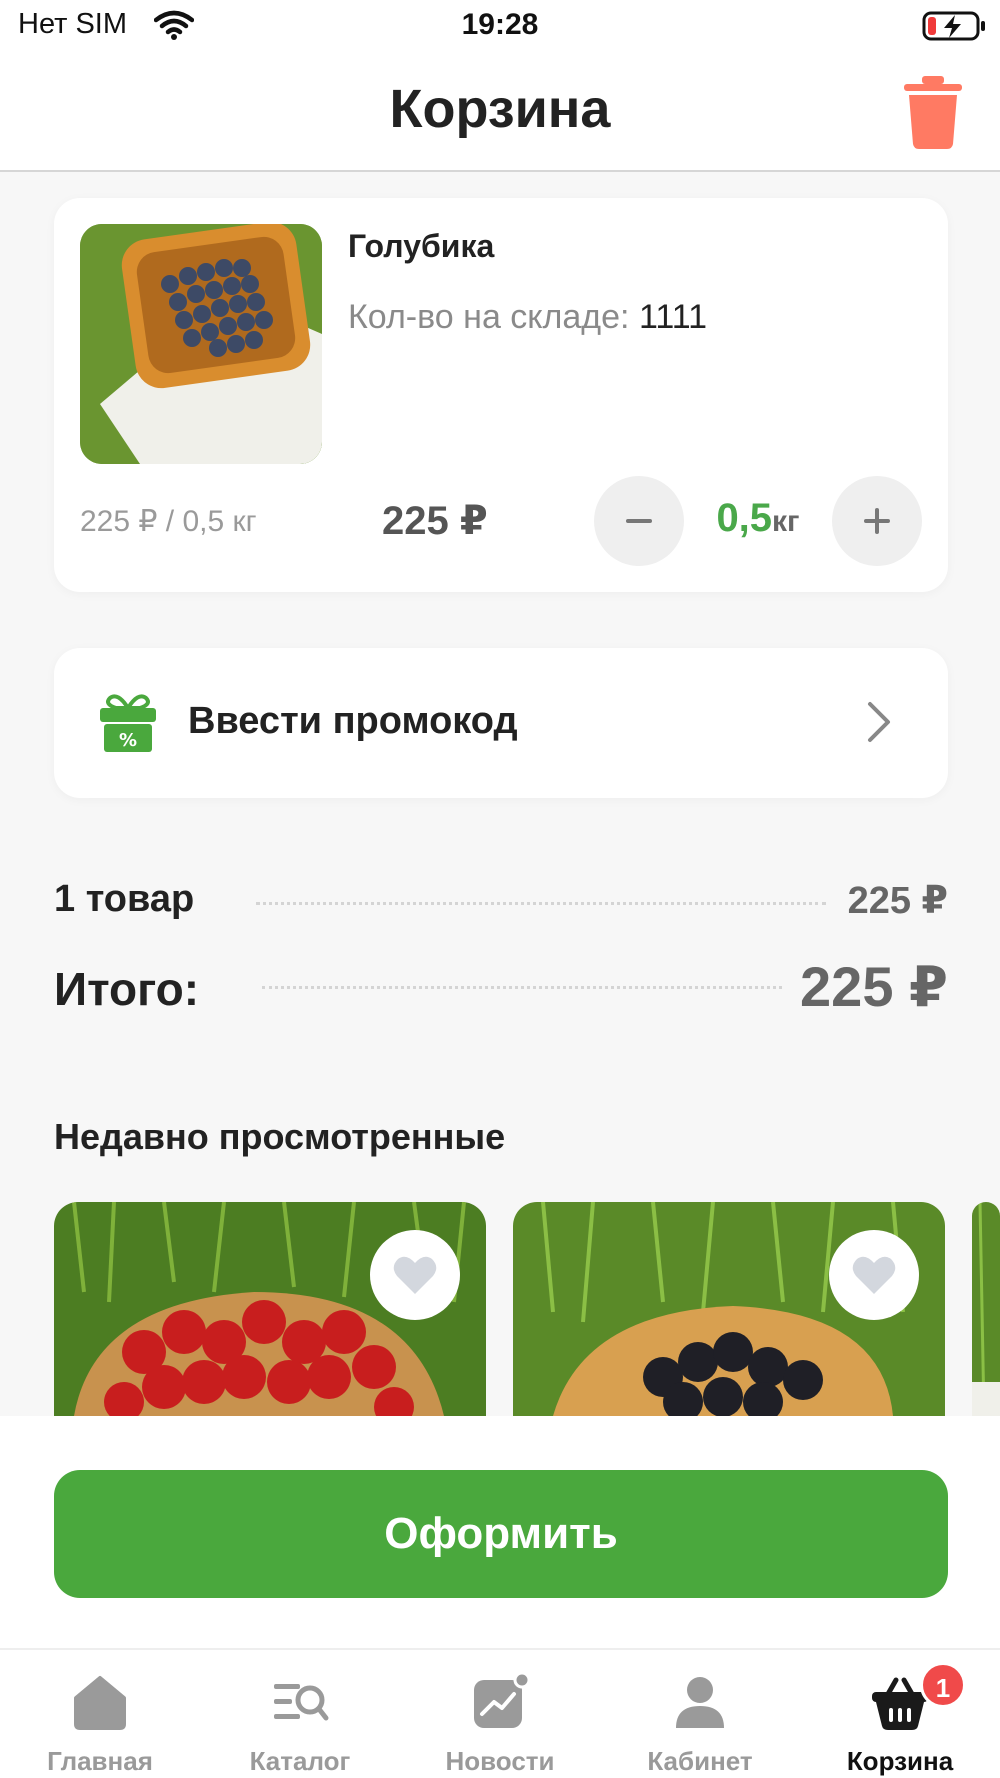 Image resolution: width=1000 pixels, height=1778 pixels. I want to click on tab-cart: 1 Корзина, so click(900, 1714).